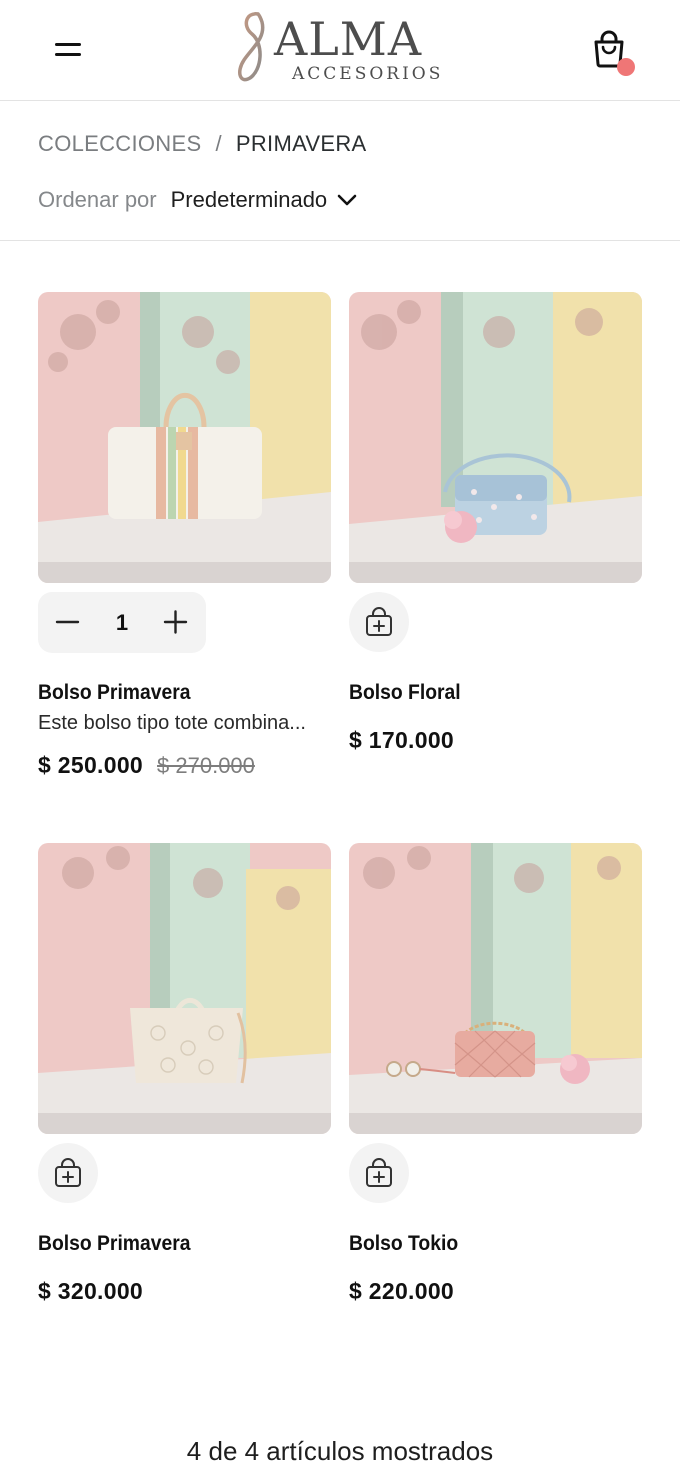 The image size is (680, 1474). What do you see at coordinates (251, 47) in the screenshot?
I see `logo-mark` at bounding box center [251, 47].